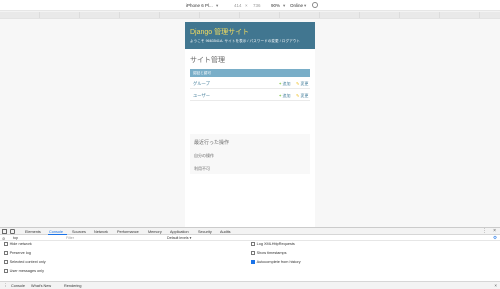 The width and height of the screenshot is (500, 289). I want to click on width-input: 414, so click(238, 5).